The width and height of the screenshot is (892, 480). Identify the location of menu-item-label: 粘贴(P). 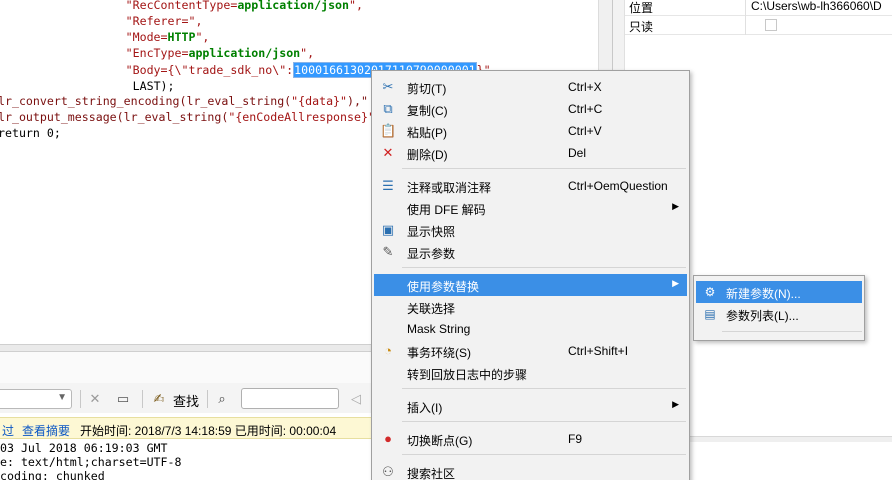
(427, 133).